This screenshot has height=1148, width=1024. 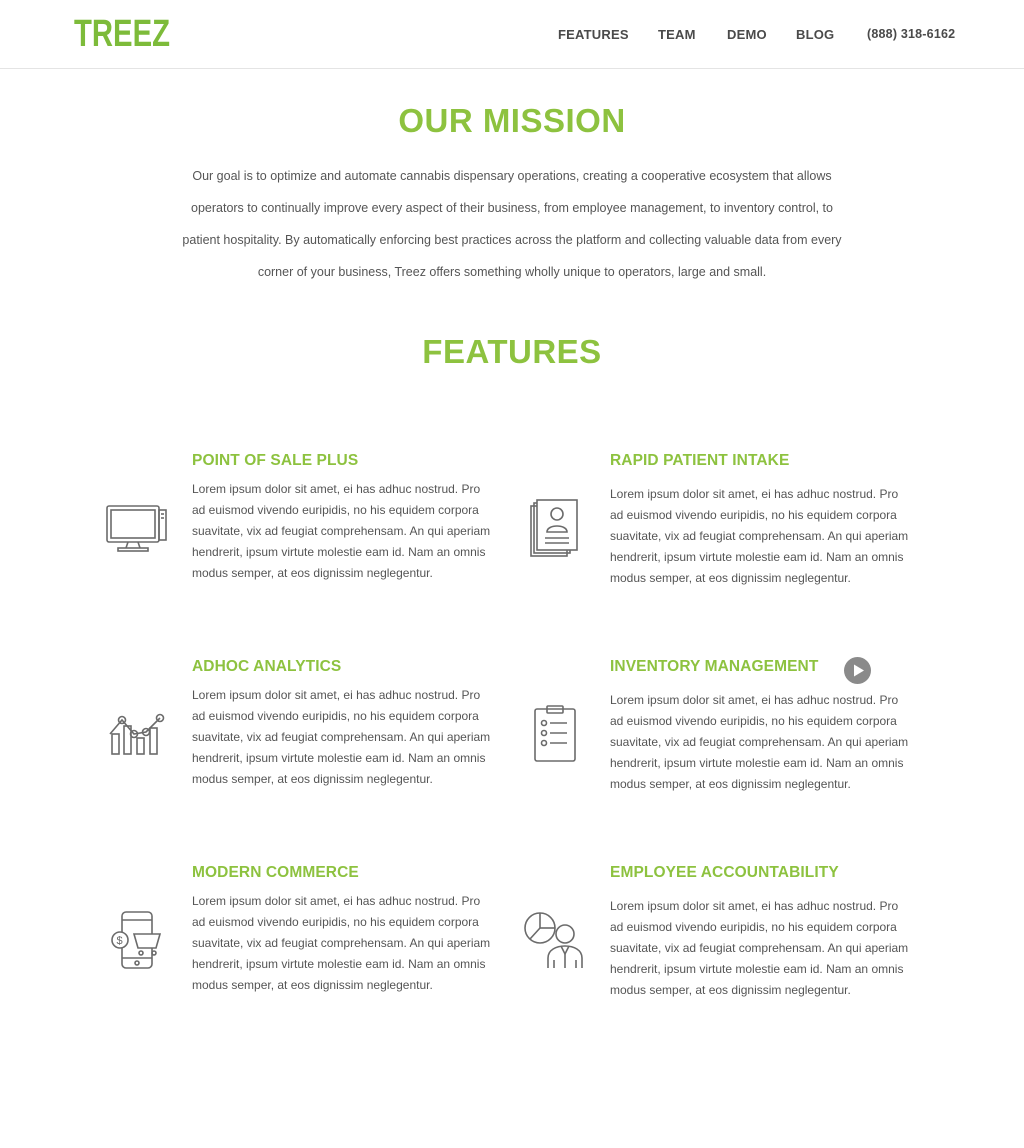 I want to click on nav-blog: BLOG, so click(x=815, y=34).